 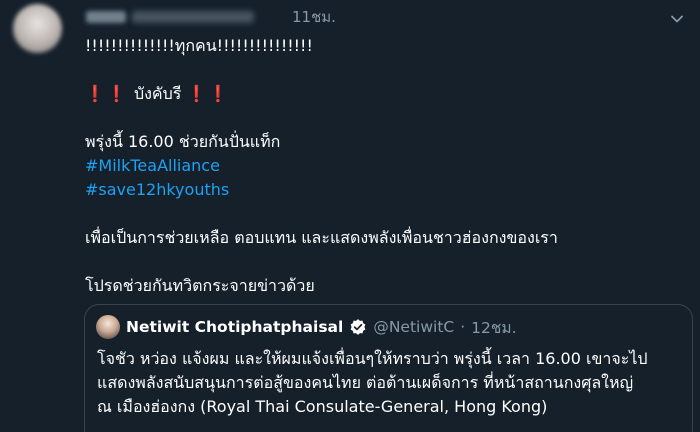 I want to click on tweet-line-text: บังคับรี, so click(x=157, y=93).